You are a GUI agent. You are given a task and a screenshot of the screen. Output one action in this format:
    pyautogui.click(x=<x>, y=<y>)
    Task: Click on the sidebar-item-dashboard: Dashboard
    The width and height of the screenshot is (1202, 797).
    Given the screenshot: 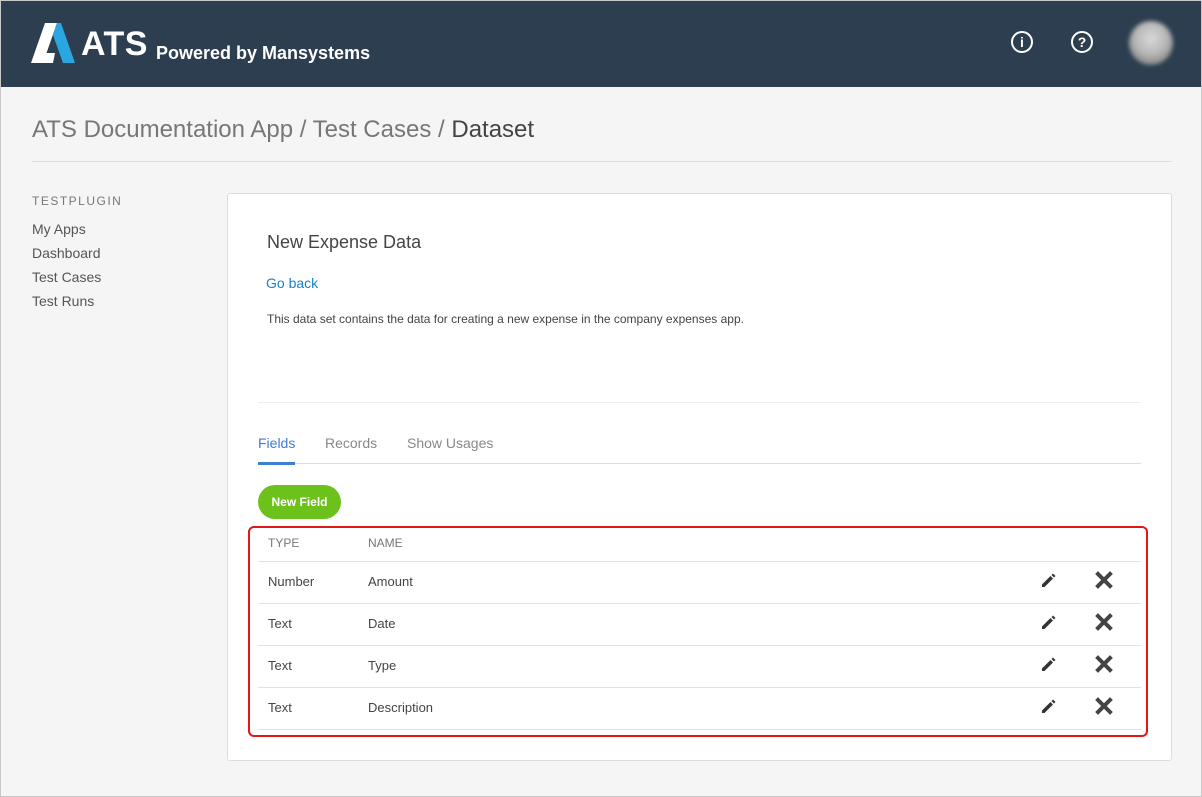 What is the action you would take?
    pyautogui.click(x=66, y=253)
    